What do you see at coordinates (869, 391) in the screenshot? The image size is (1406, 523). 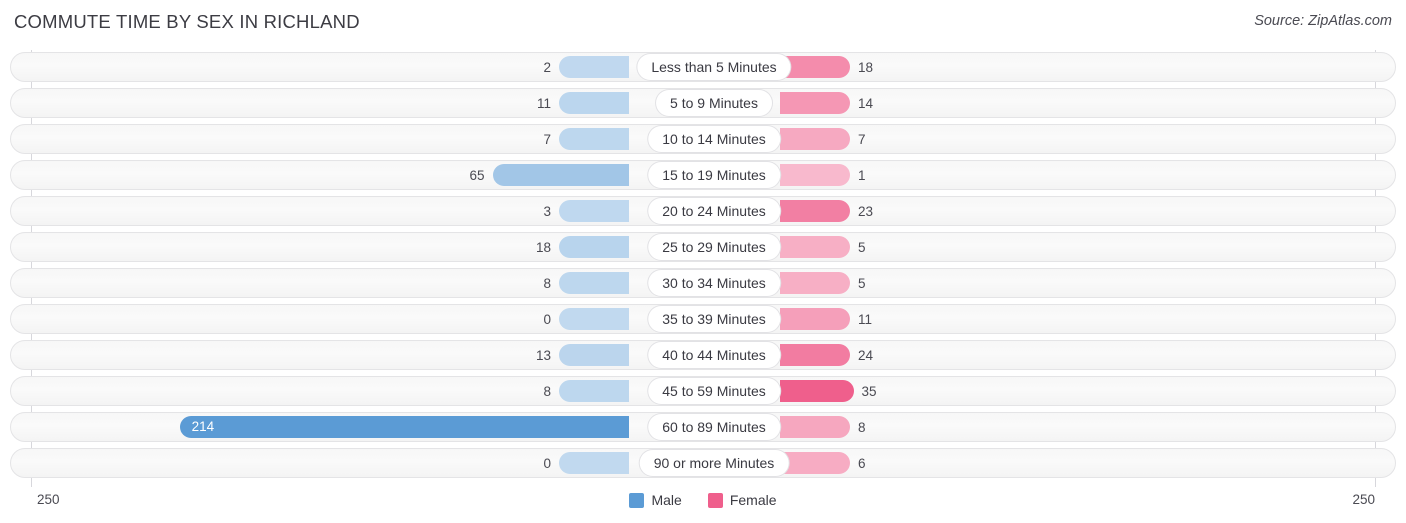 I see `bar-value-female: 35` at bounding box center [869, 391].